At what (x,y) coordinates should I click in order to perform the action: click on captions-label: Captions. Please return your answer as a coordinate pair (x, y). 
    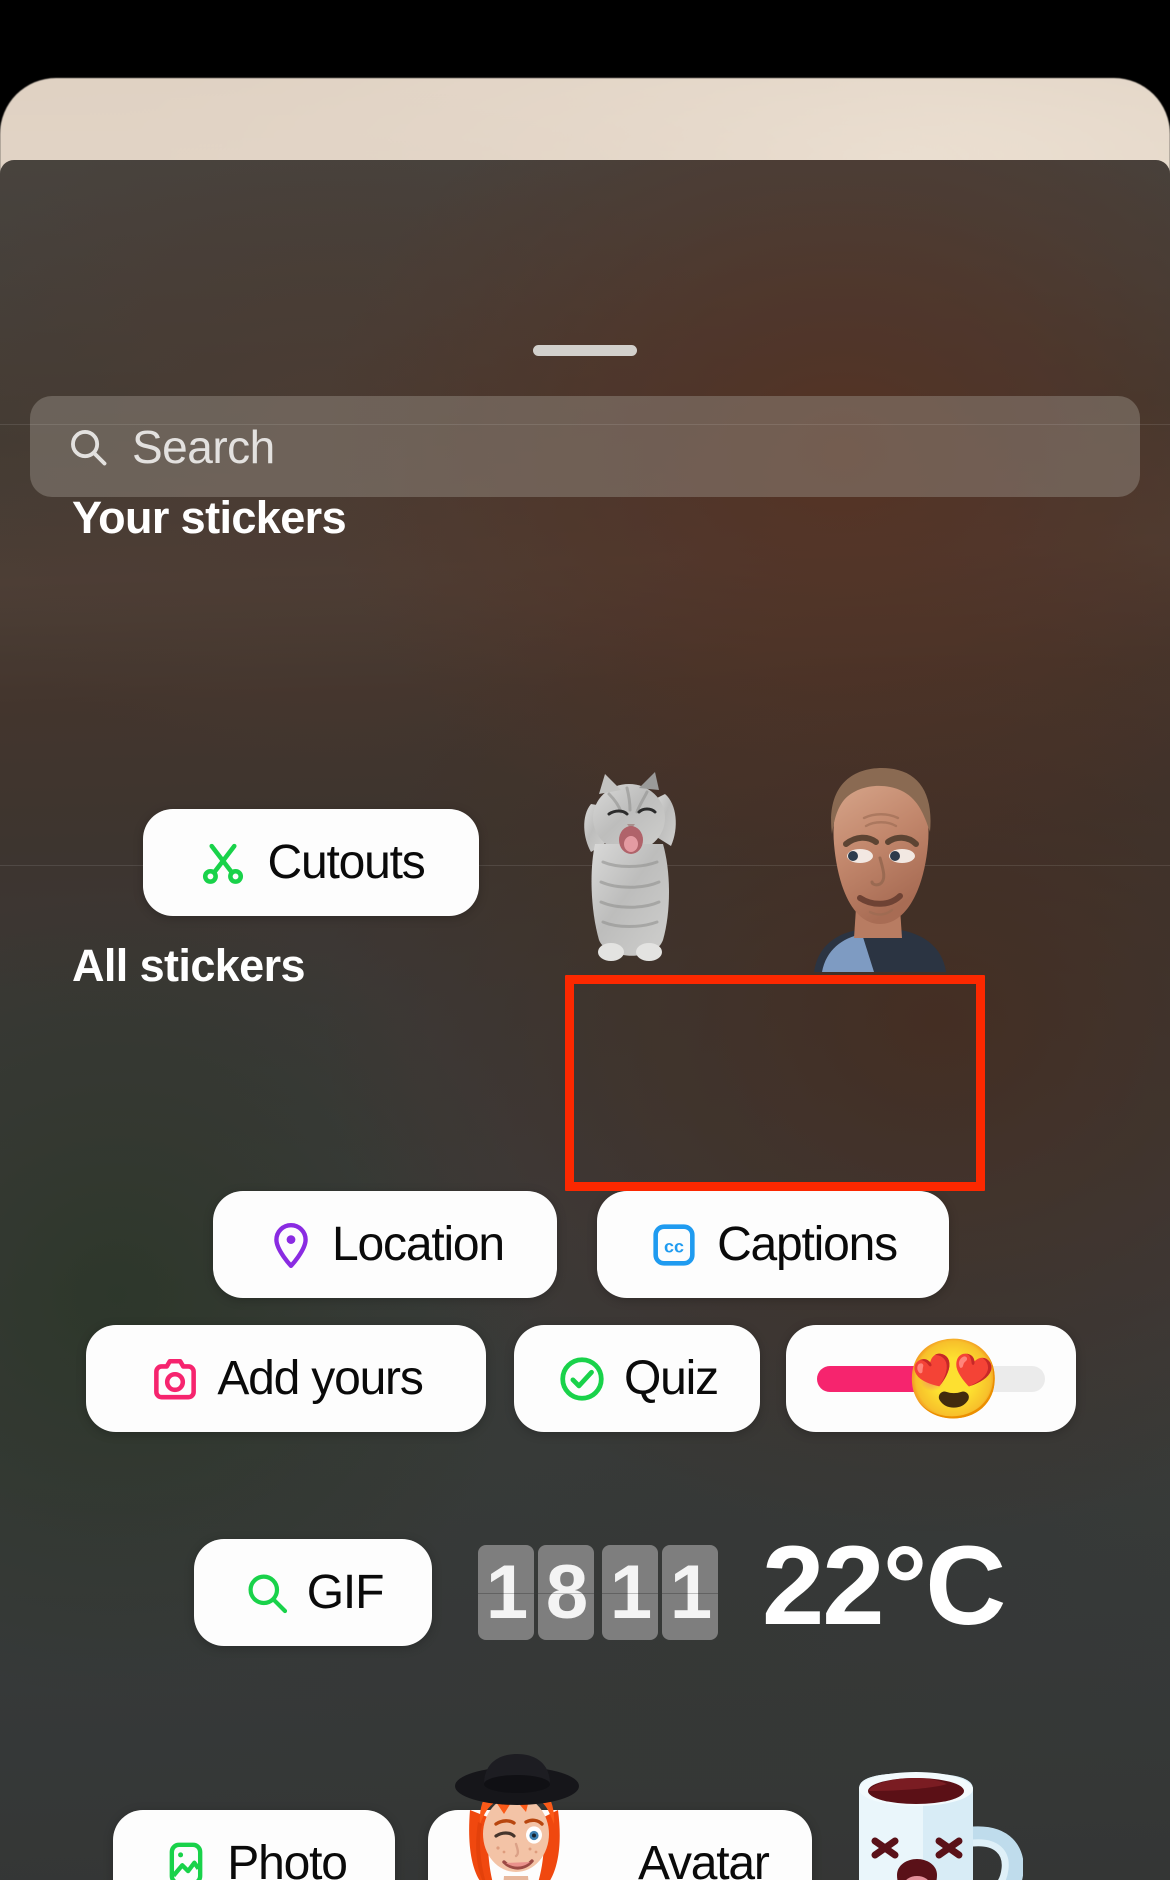
    Looking at the image, I should click on (807, 1244).